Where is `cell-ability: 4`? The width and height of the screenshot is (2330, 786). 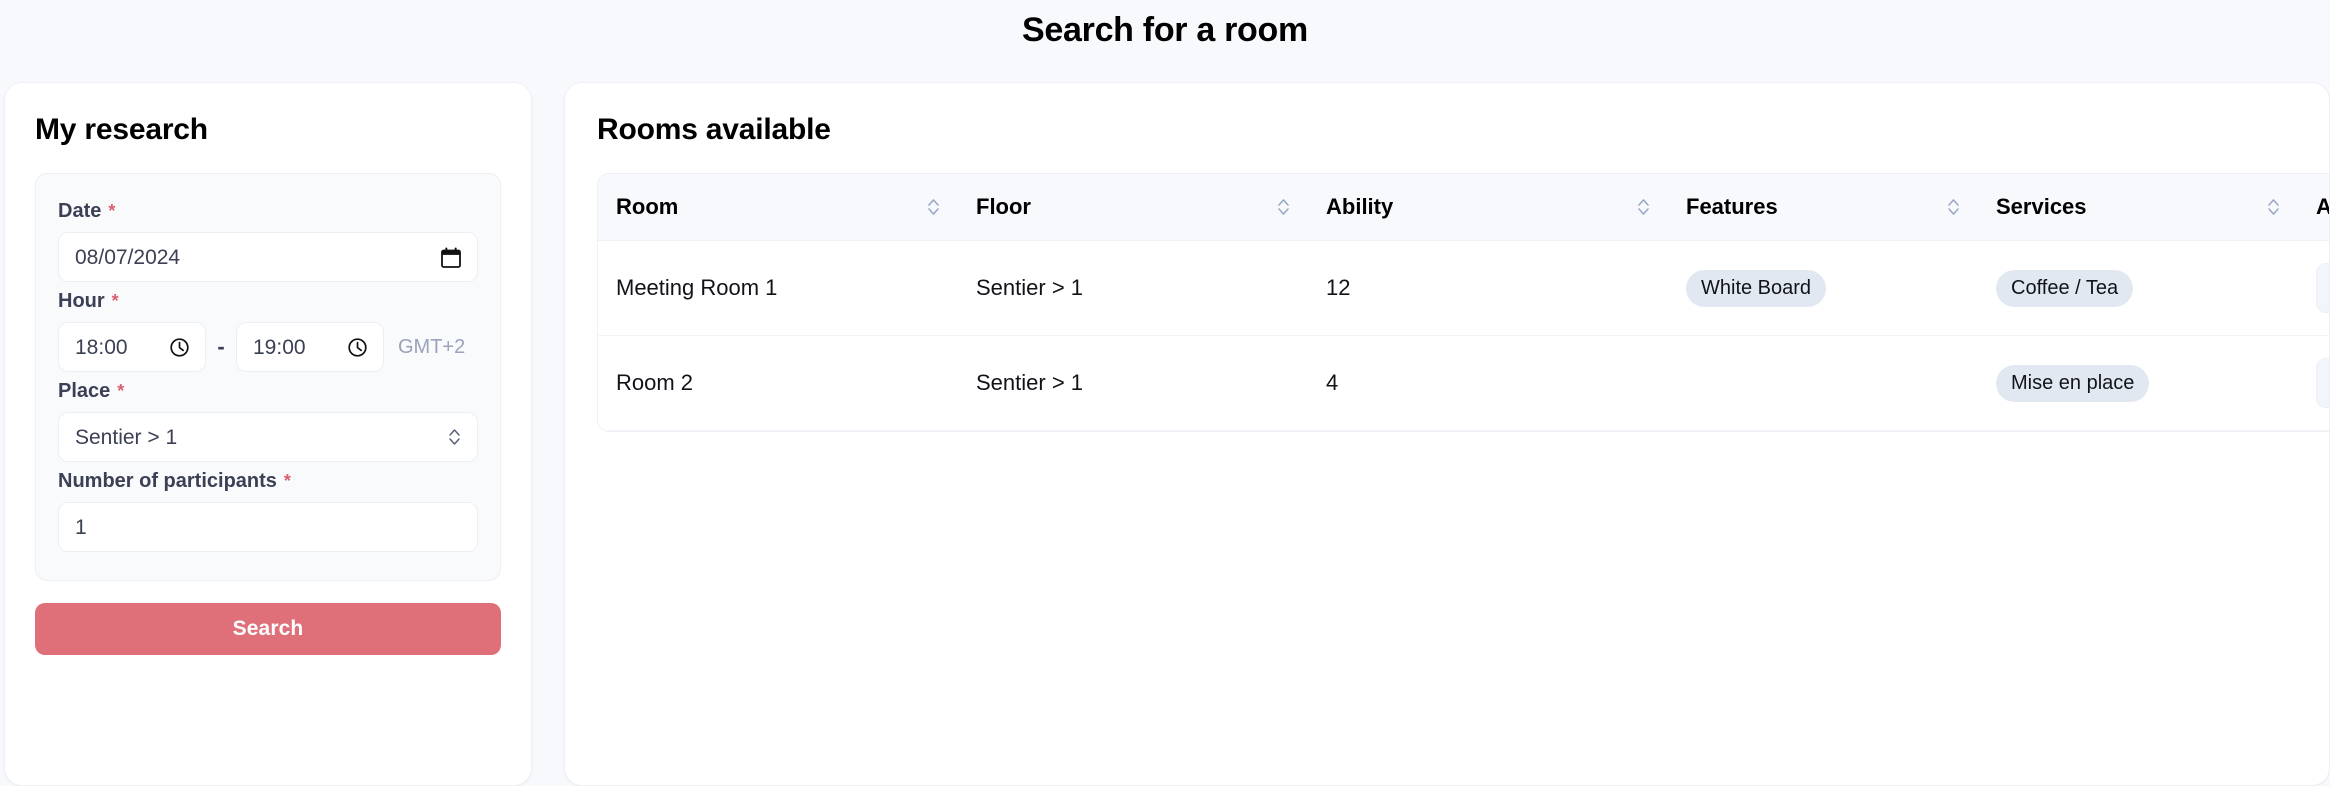 cell-ability: 4 is located at coordinates (1488, 383).